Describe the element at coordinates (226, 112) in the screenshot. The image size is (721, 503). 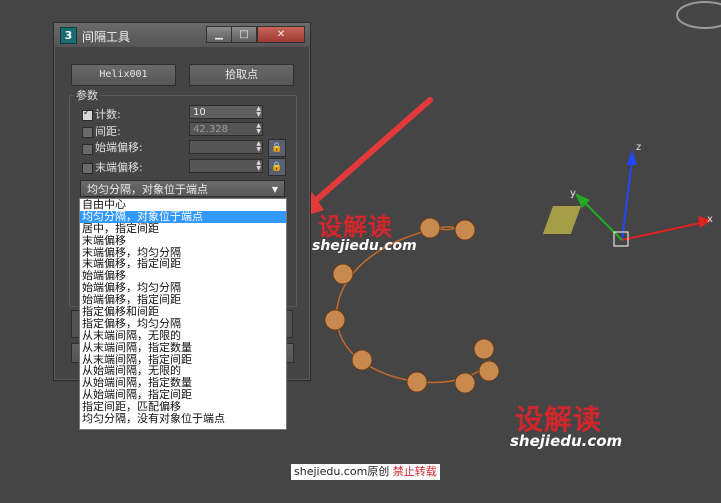
I see `count-spinner: 10 ▲ ▼` at that location.